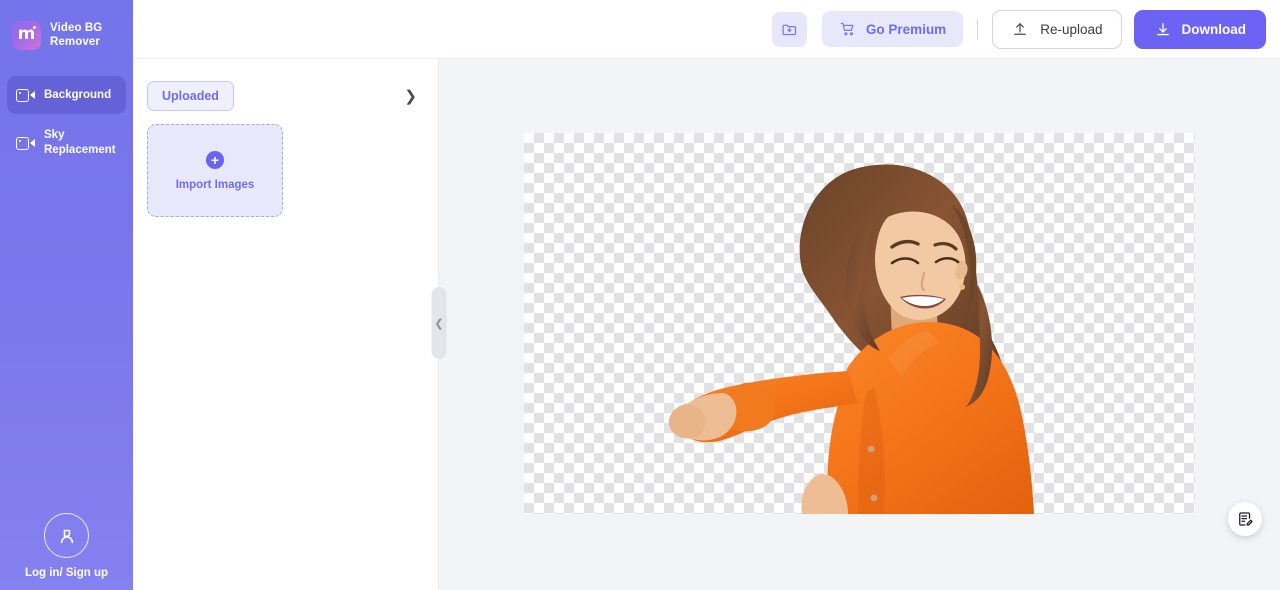 The height and width of the screenshot is (590, 1280). I want to click on plus-circle-icon: +, so click(215, 159).